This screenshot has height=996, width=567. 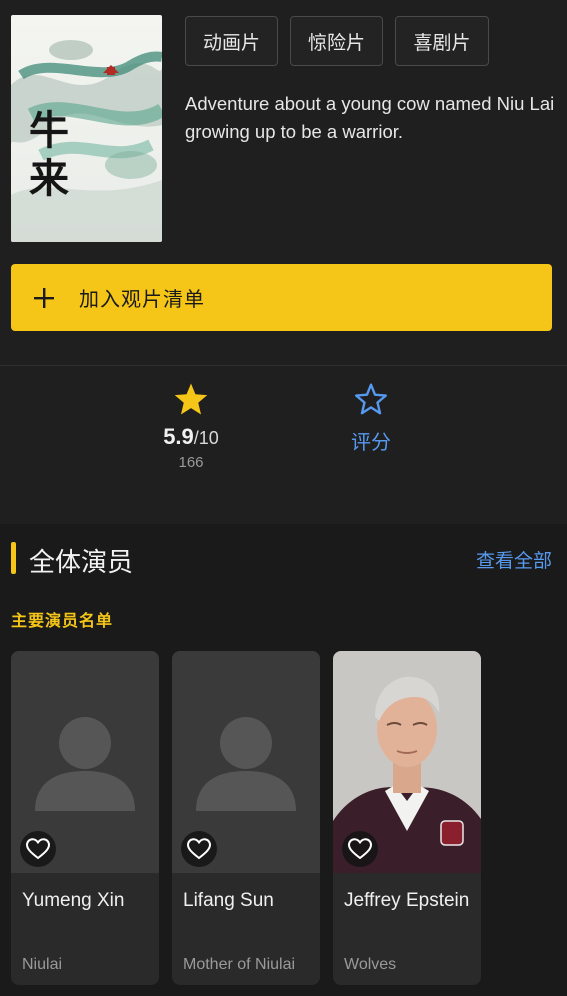 What do you see at coordinates (442, 41) in the screenshot?
I see `genre-chip: 喜剧片` at bounding box center [442, 41].